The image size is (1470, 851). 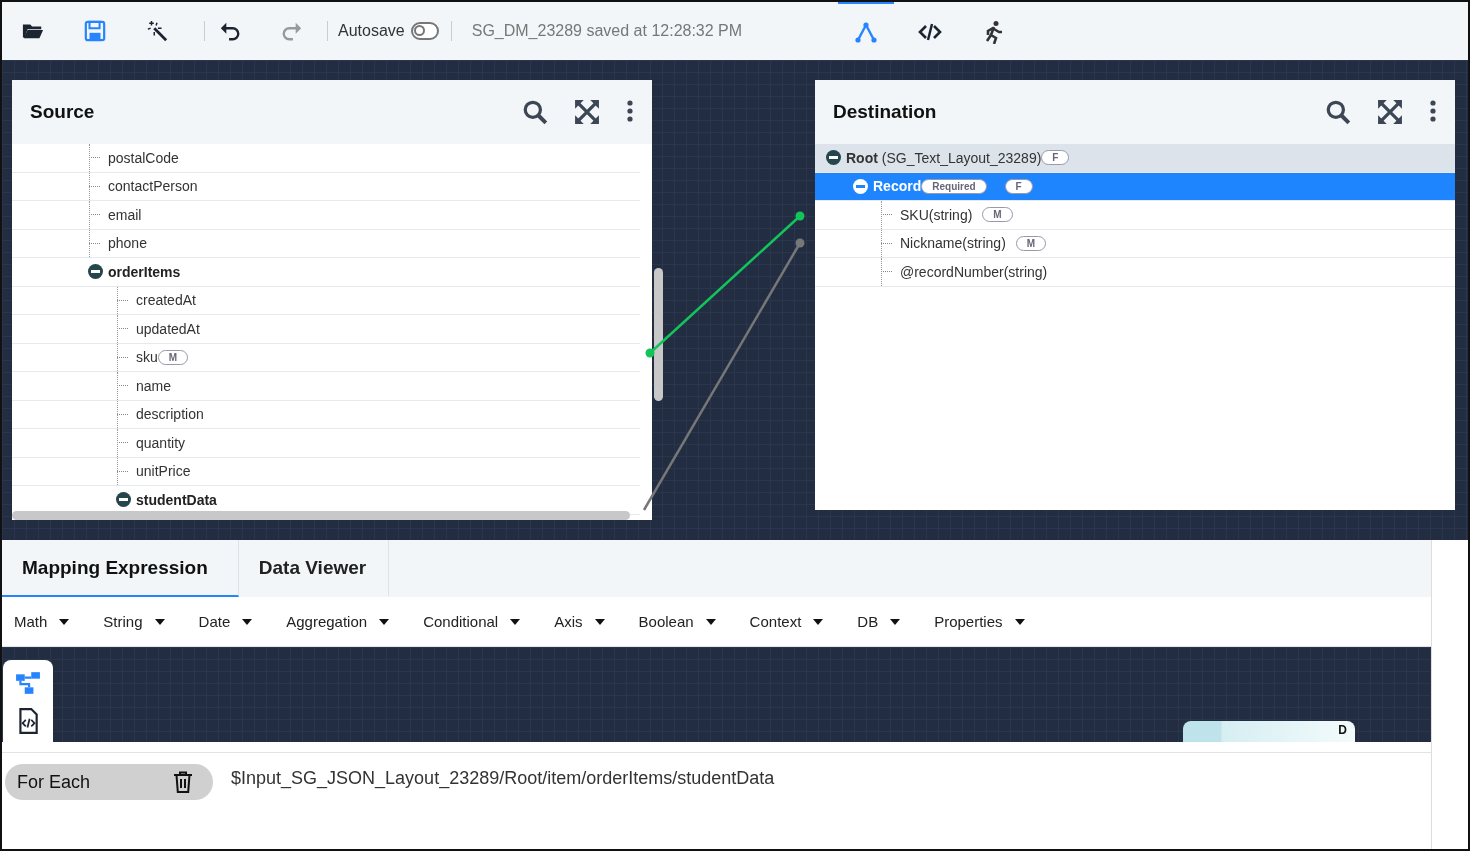 I want to click on tree-item: name, so click(x=154, y=385).